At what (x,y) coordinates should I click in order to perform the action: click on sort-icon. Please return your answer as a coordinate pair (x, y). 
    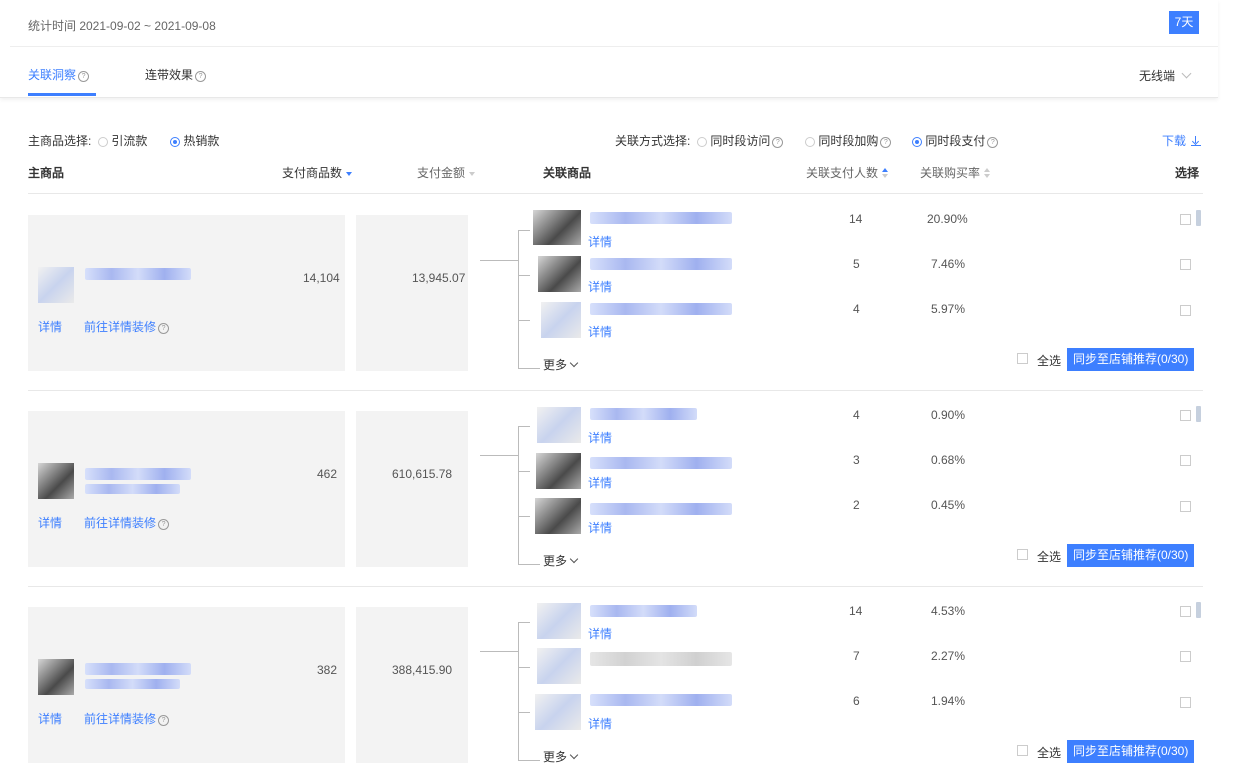
    Looking at the image, I should click on (885, 173).